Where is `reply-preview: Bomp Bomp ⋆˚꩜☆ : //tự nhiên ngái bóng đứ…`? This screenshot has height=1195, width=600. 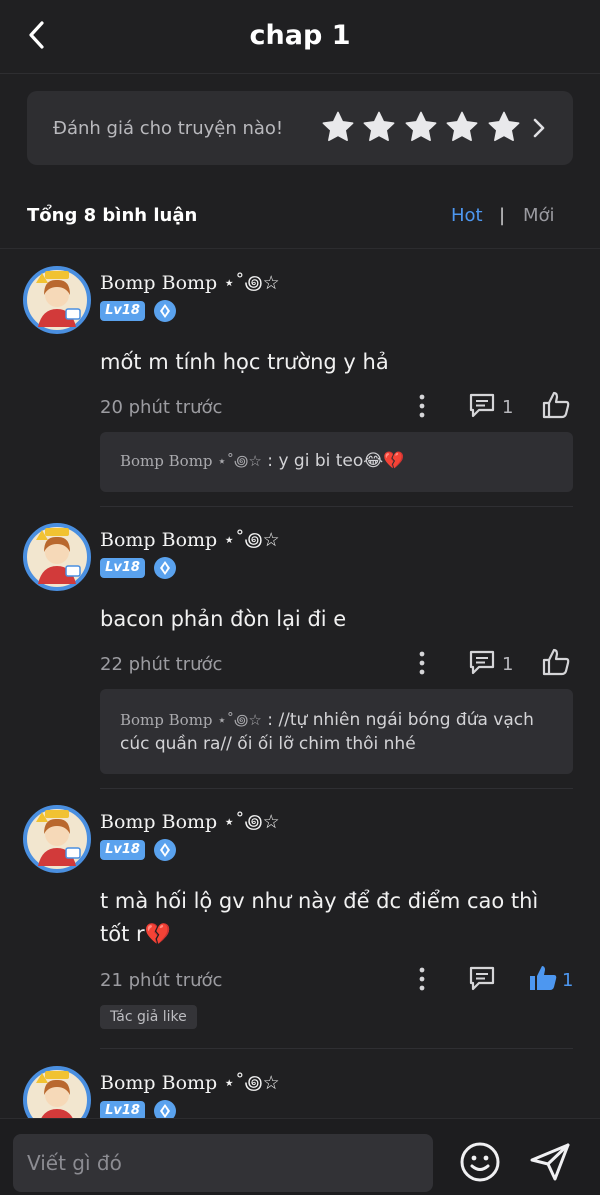
reply-preview: Bomp Bomp ⋆˚꩜☆ : //tự nhiên ngái bóng đứ… is located at coordinates (336, 731).